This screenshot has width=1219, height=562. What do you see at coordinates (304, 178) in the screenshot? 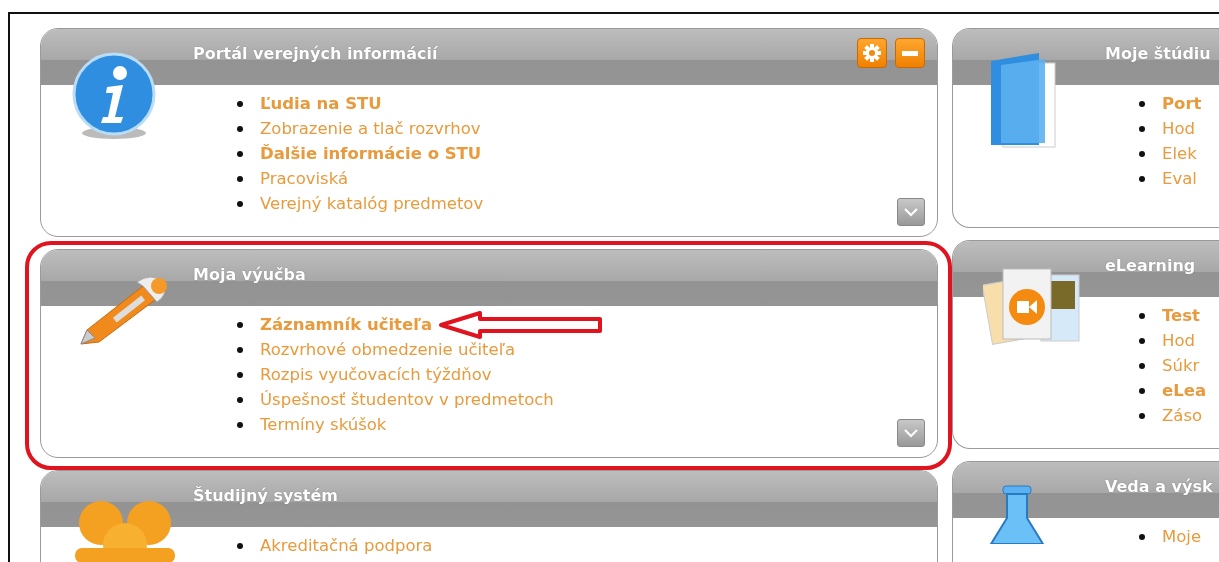
I see `menu-link: Pracoviská` at bounding box center [304, 178].